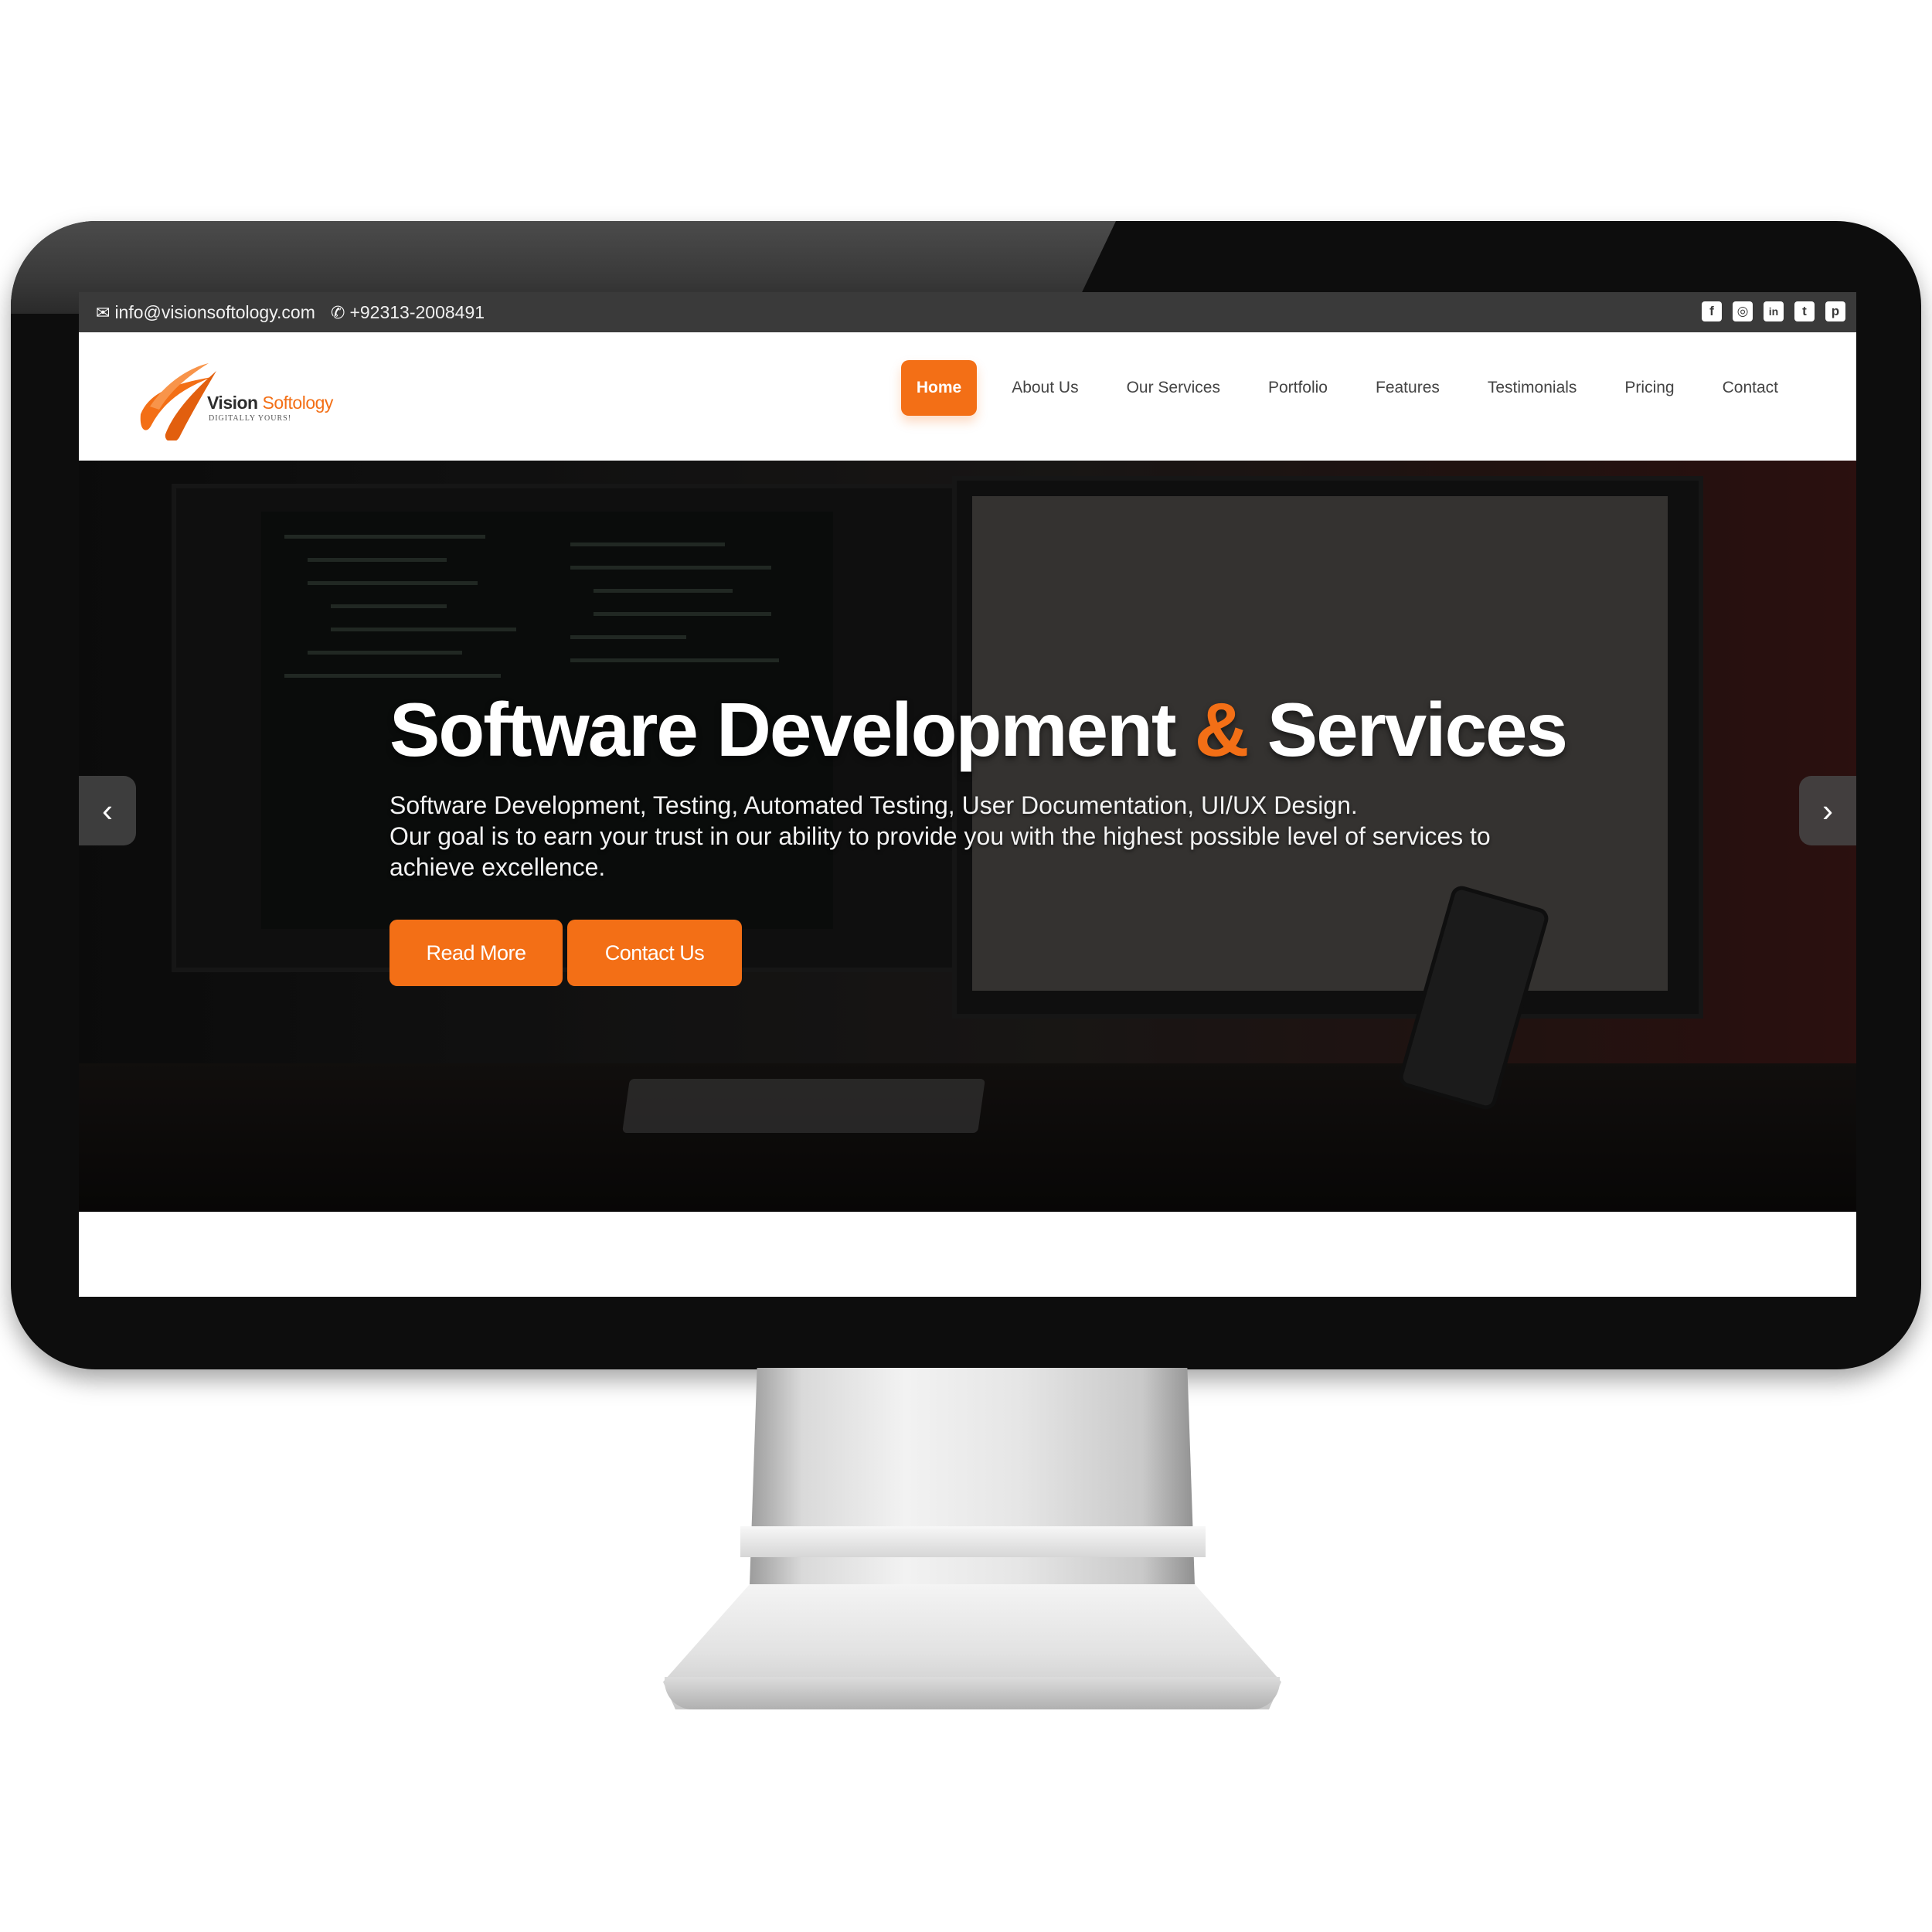 This screenshot has height=1932, width=1932. I want to click on phone-text: +92313-2008491, so click(417, 312).